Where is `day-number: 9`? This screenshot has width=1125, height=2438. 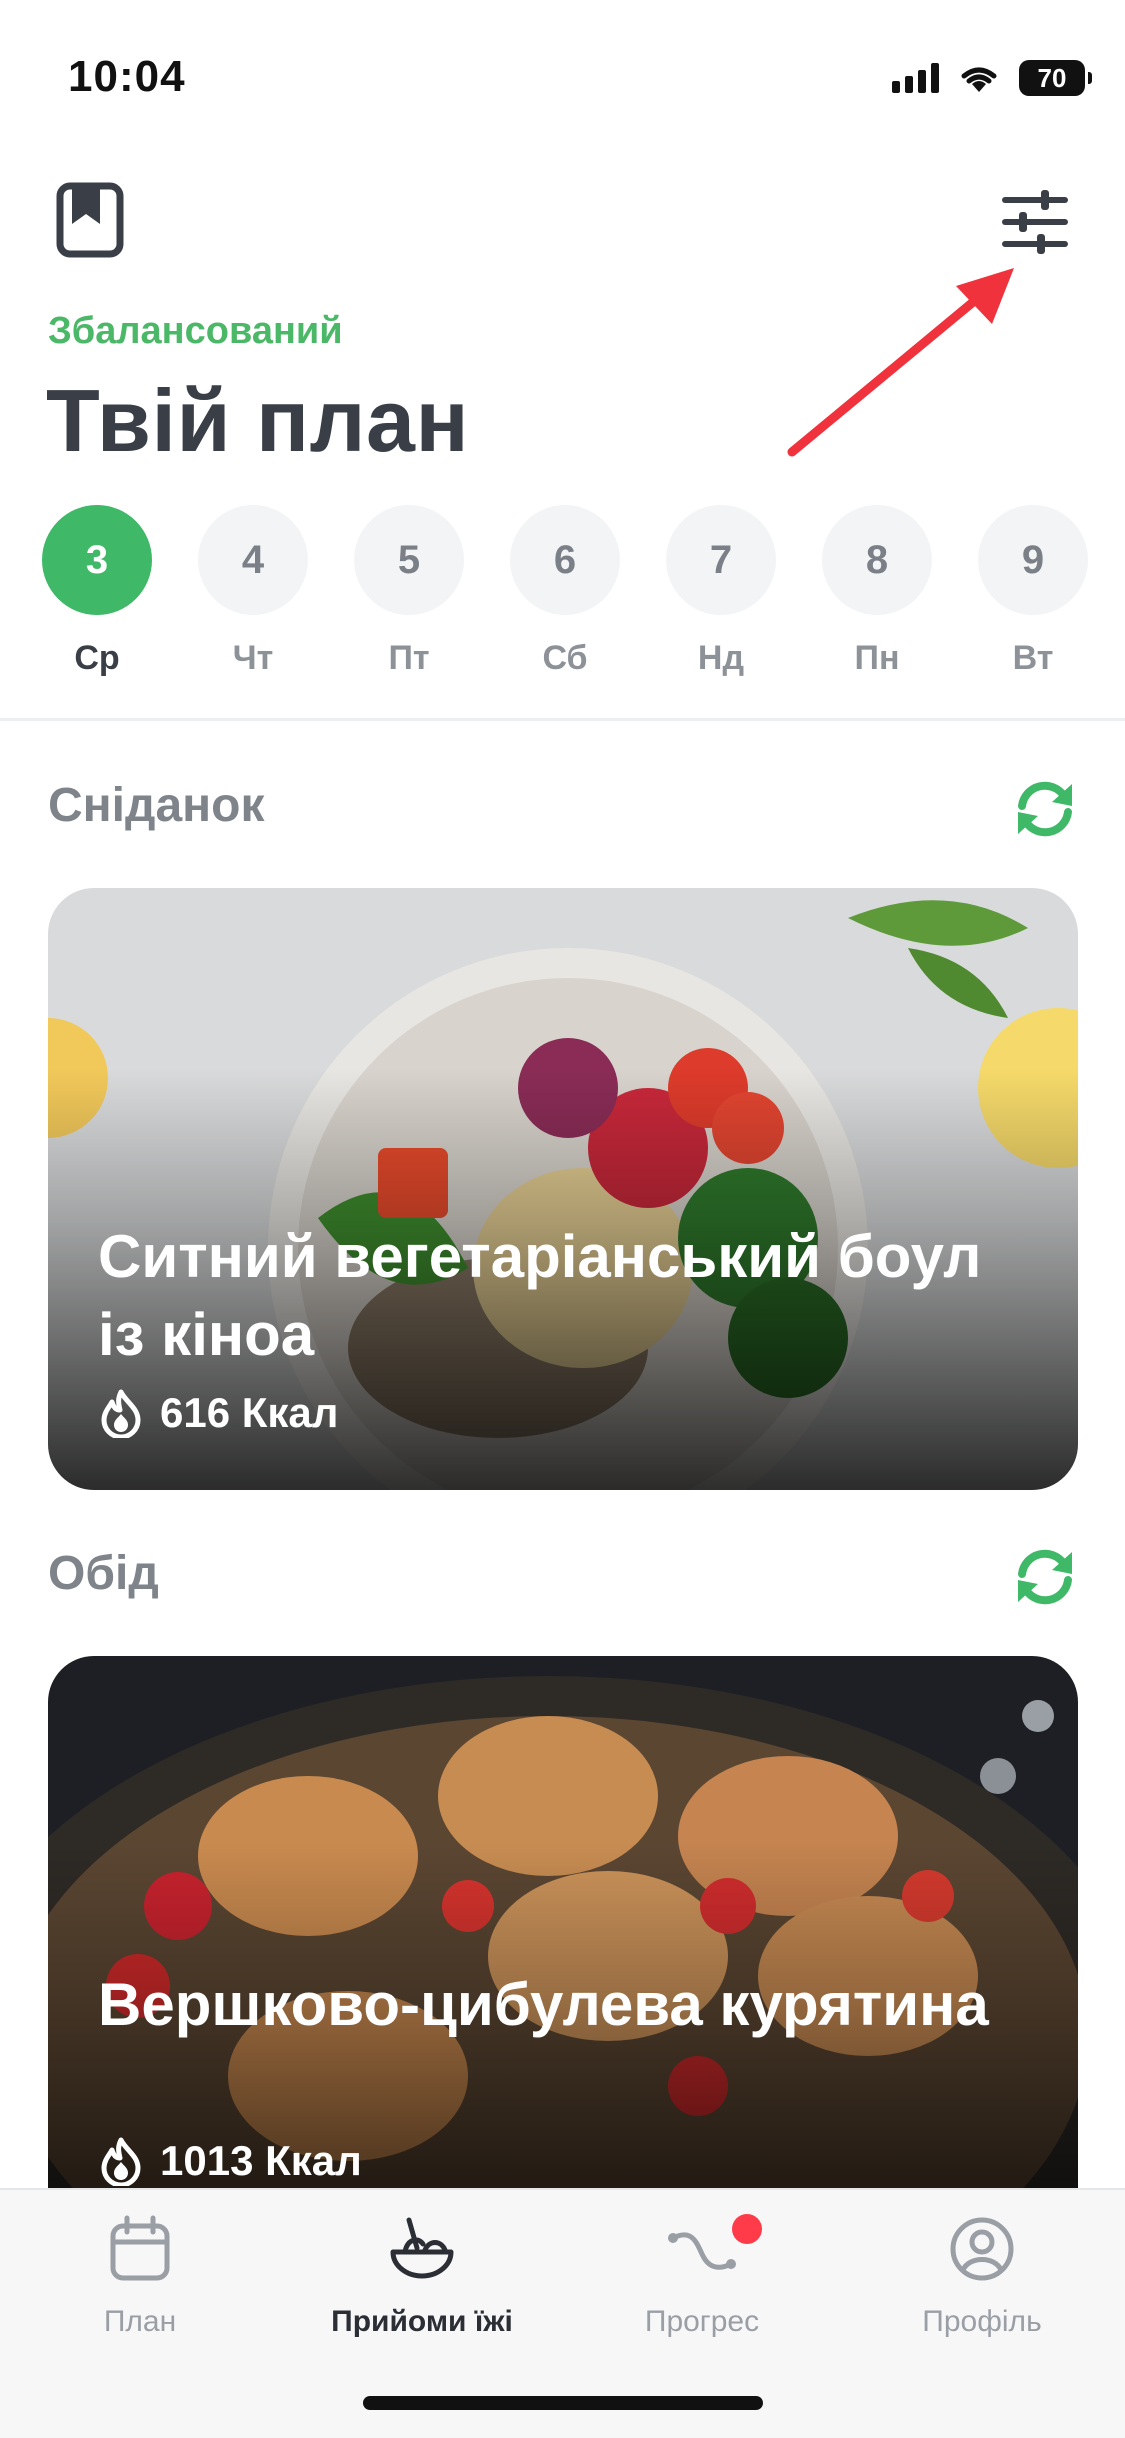
day-number: 9 is located at coordinates (1033, 560).